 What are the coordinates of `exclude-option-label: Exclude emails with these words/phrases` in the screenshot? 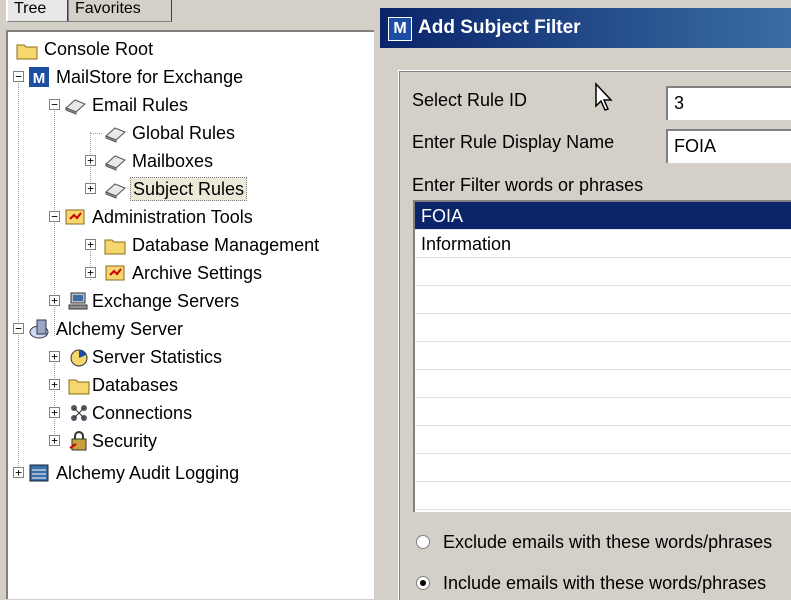 It's located at (608, 542).